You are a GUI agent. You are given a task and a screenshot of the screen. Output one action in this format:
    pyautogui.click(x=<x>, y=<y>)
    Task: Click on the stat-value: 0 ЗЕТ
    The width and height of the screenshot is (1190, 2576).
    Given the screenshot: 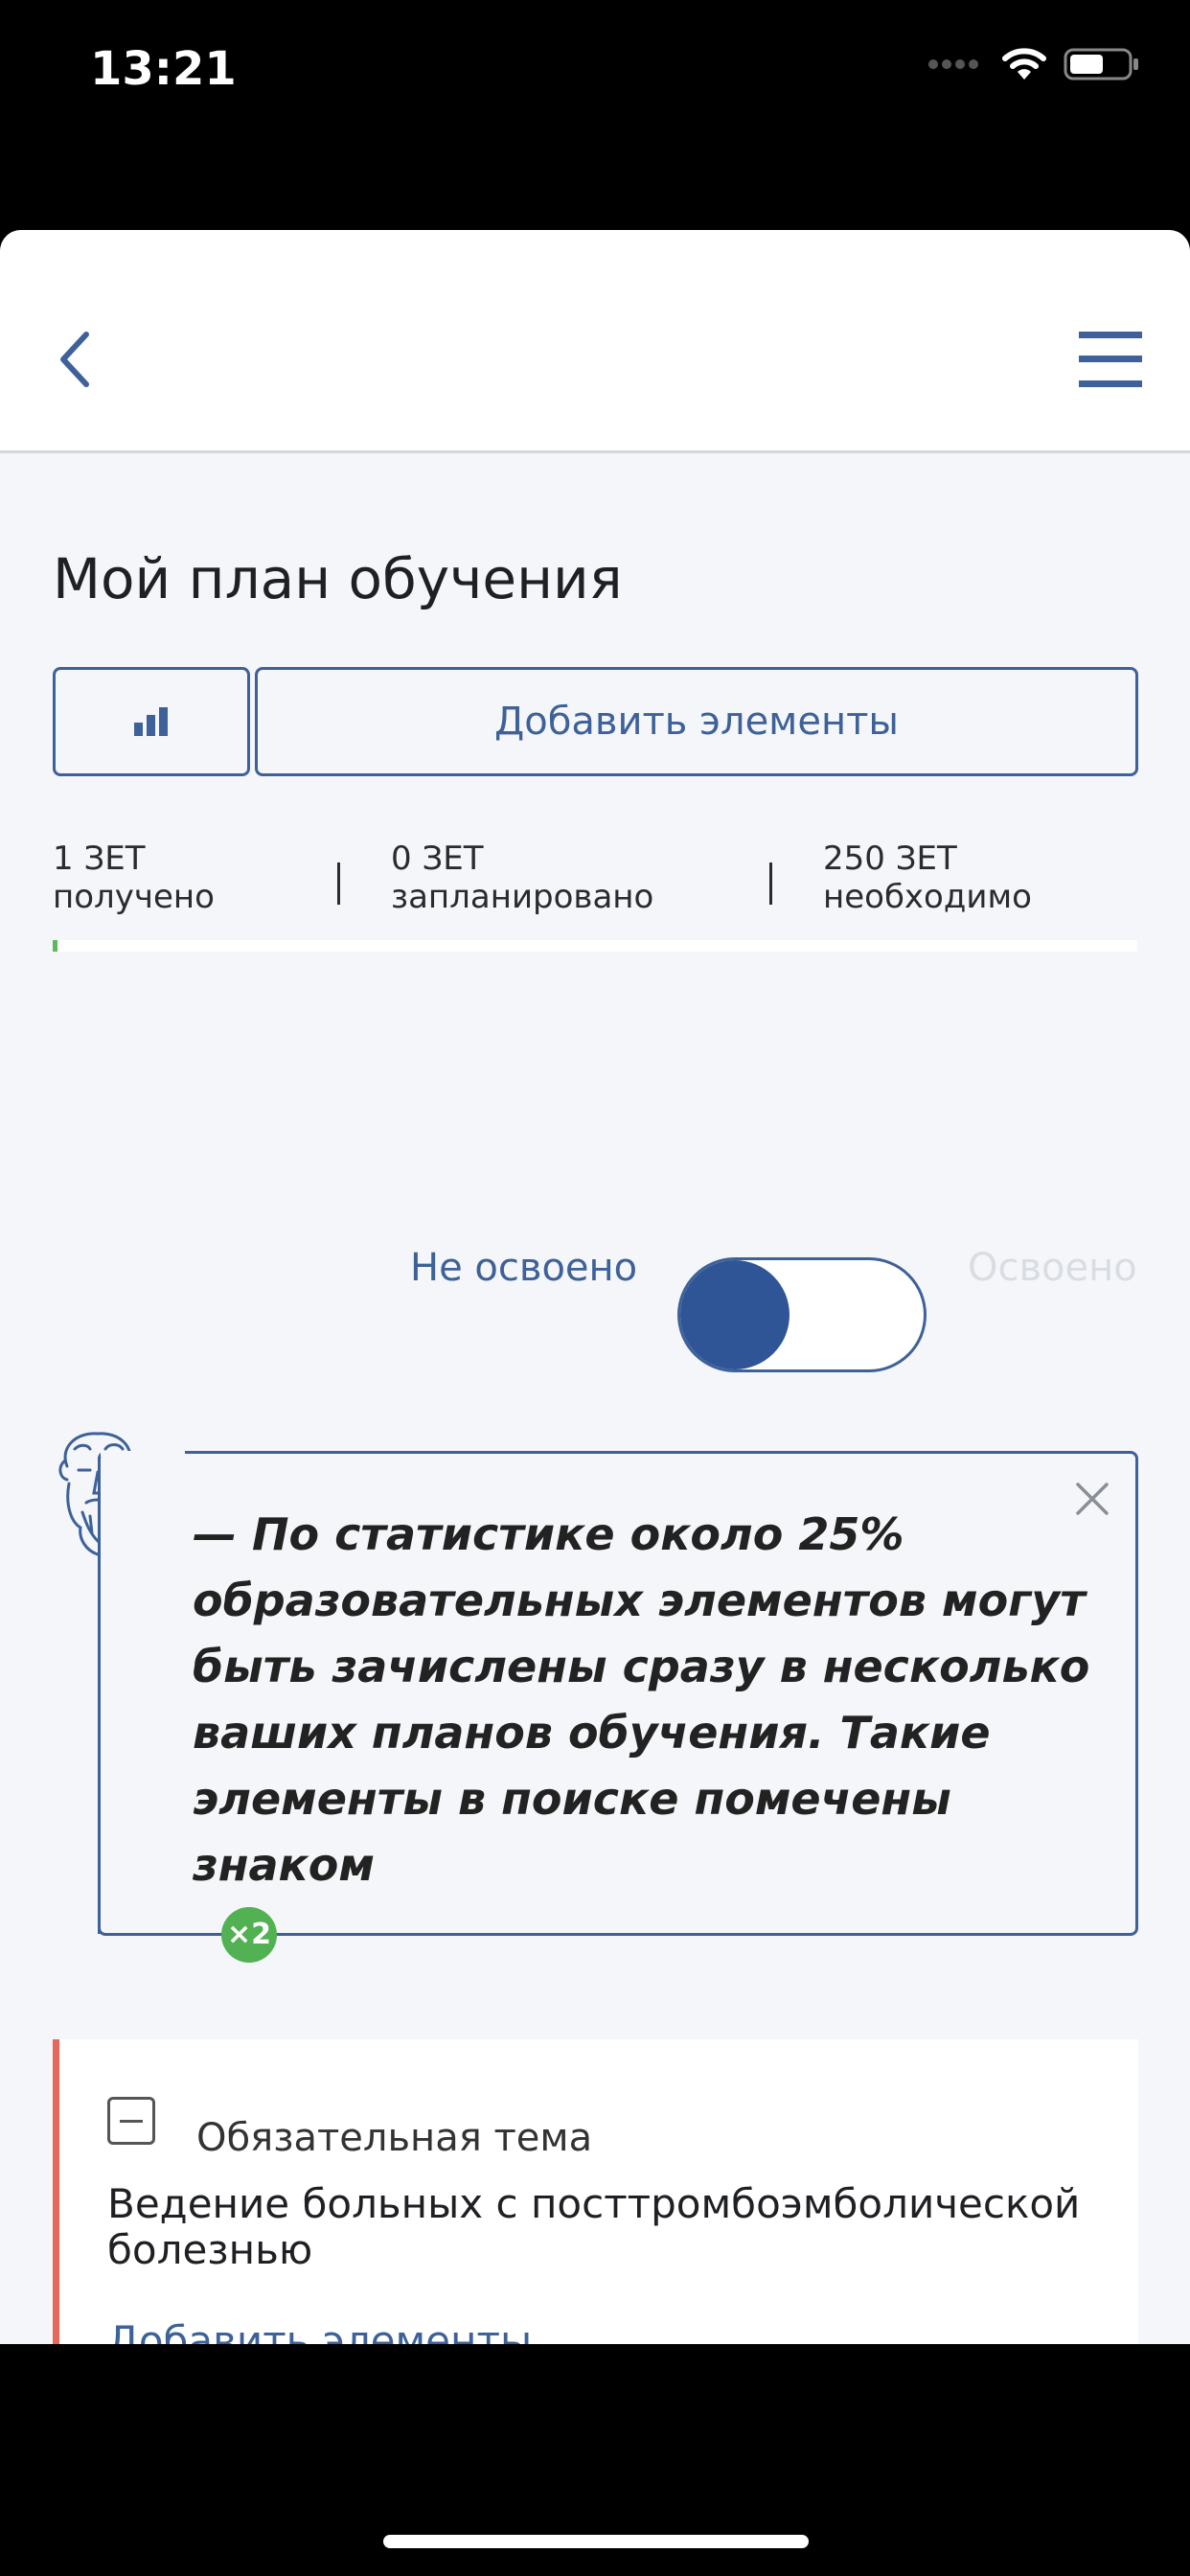 What is the action you would take?
    pyautogui.click(x=437, y=859)
    